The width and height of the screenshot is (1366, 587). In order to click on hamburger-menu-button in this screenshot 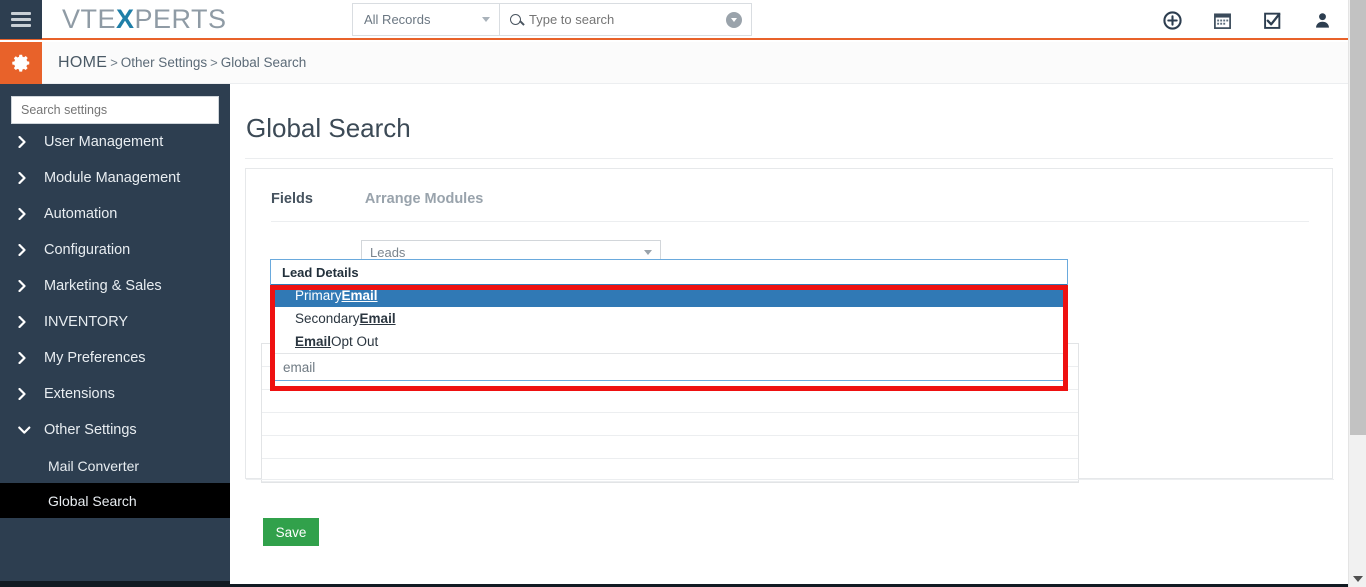, I will do `click(21, 19)`.